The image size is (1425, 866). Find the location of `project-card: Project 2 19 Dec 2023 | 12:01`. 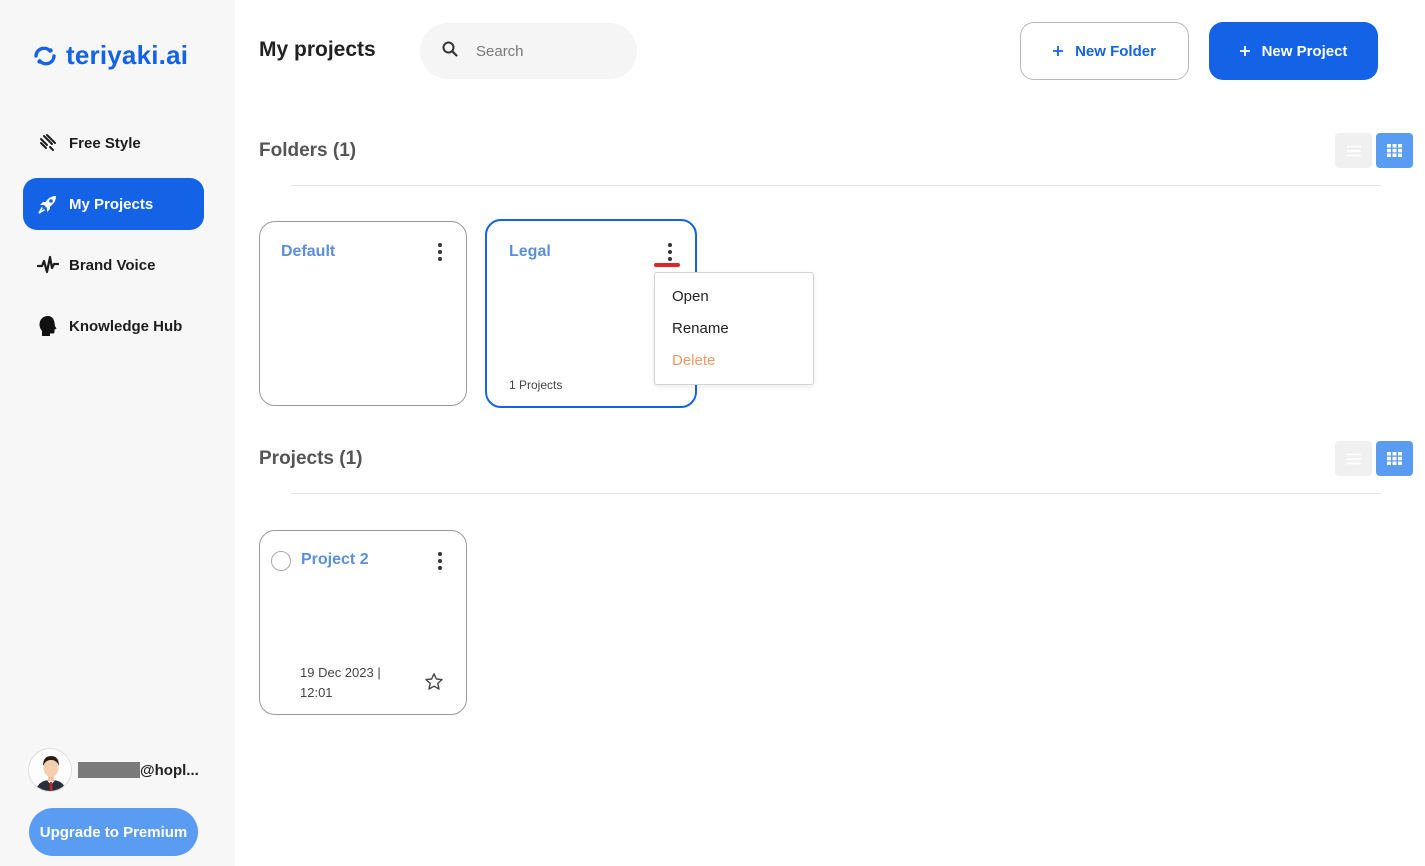

project-card: Project 2 19 Dec 2023 | 12:01 is located at coordinates (363, 622).